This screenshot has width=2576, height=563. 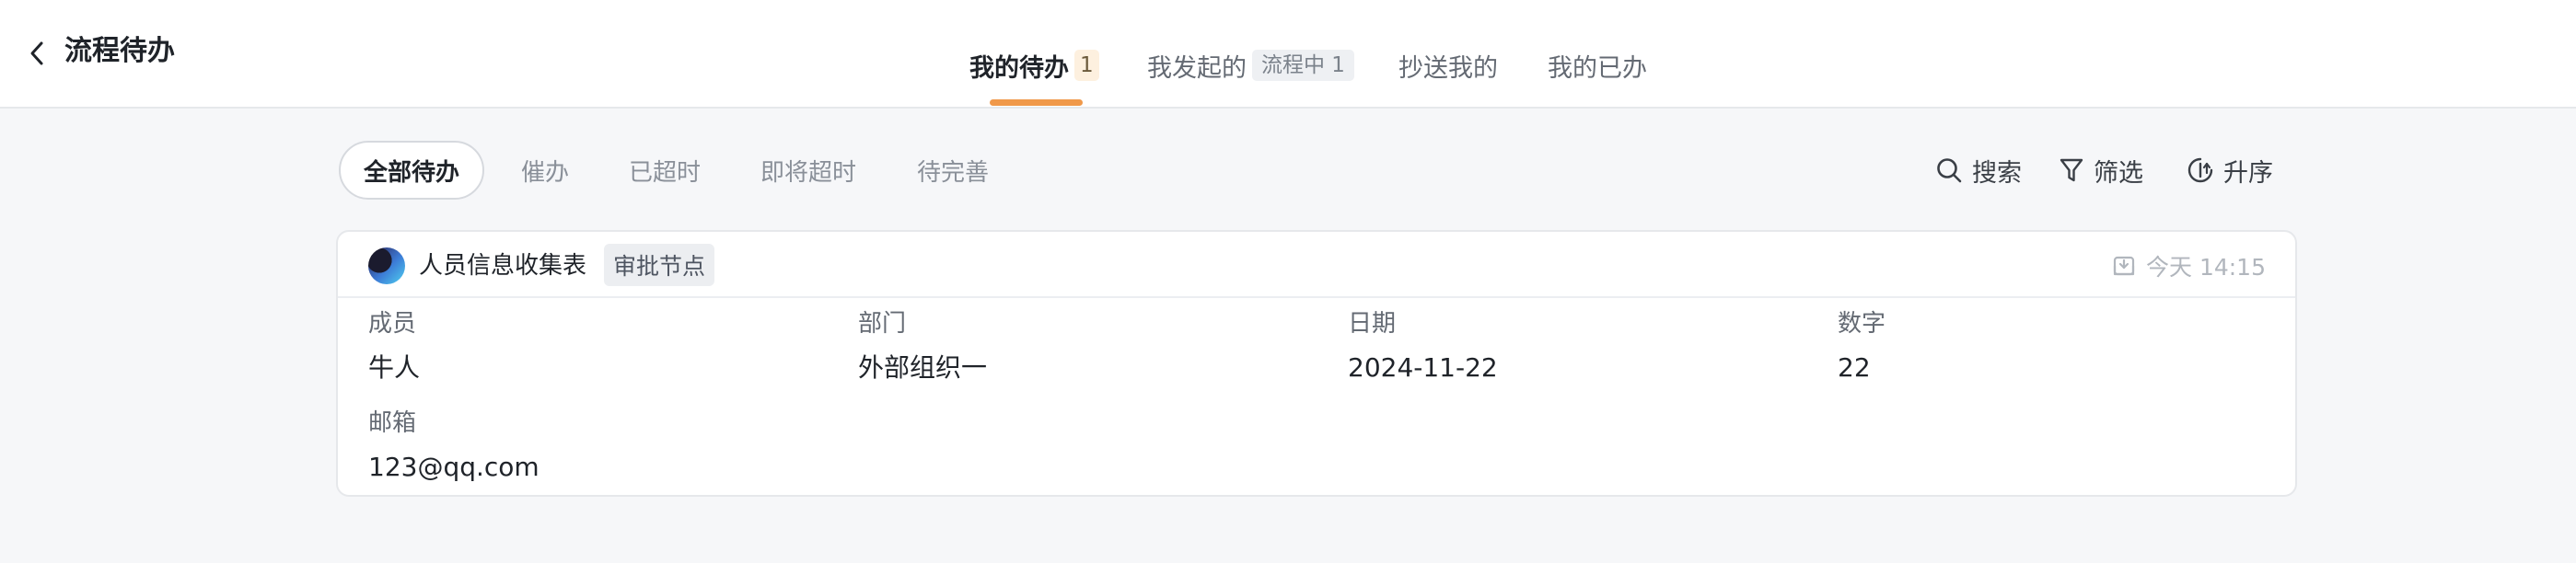 What do you see at coordinates (953, 170) in the screenshot?
I see `filter-incomplete: 待完善` at bounding box center [953, 170].